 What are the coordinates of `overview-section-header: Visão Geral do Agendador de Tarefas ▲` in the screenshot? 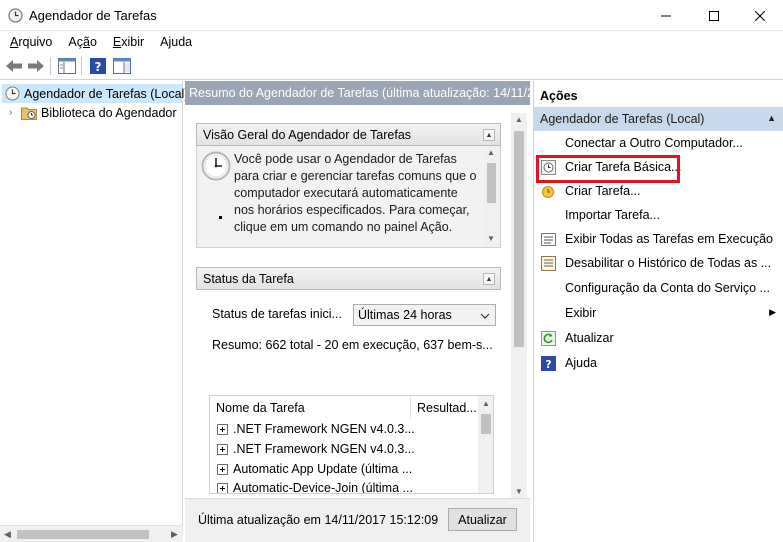 It's located at (348, 134).